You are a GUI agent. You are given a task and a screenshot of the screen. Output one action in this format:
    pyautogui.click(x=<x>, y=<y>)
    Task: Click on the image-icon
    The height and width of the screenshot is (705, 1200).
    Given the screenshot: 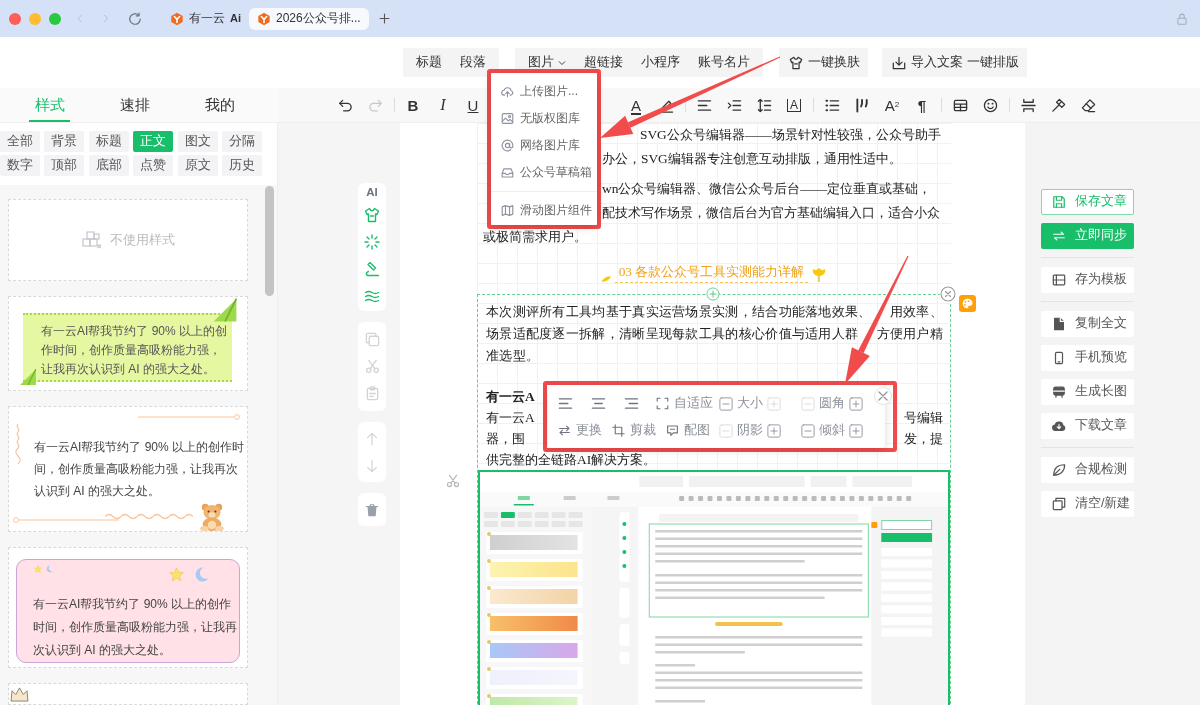 What is the action you would take?
    pyautogui.click(x=507, y=118)
    